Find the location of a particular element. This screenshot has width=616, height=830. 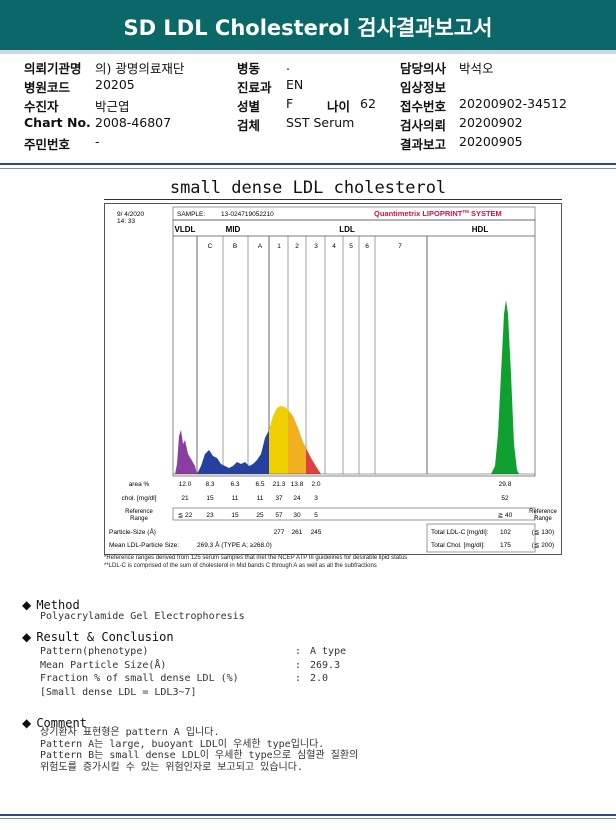

band-label-3: 3 is located at coordinates (316, 246).